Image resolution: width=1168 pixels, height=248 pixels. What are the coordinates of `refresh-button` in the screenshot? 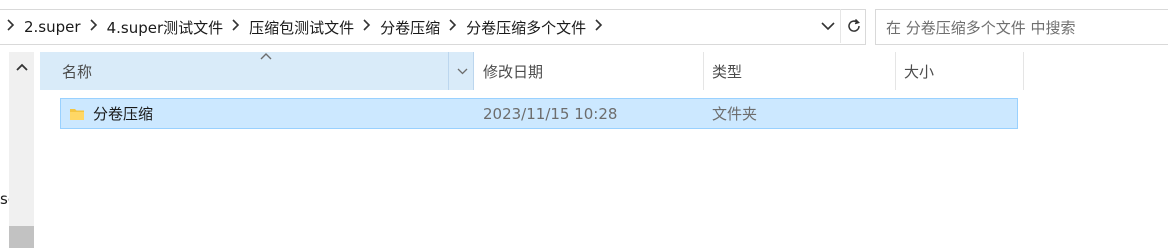 It's located at (853, 26).